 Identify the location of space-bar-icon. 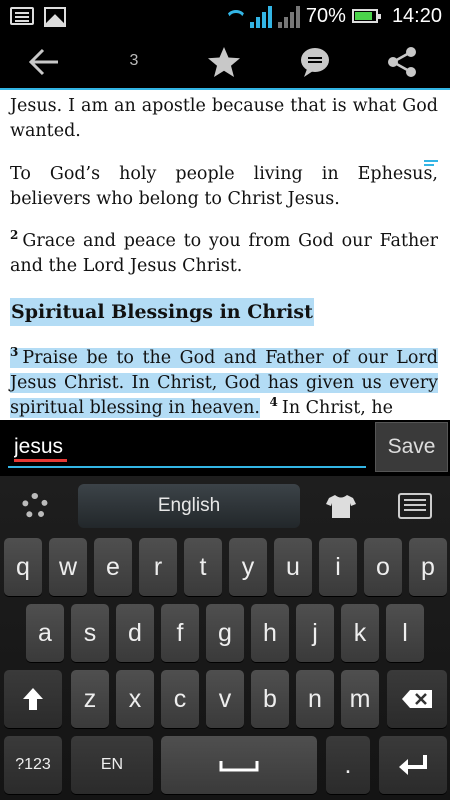
(239, 766).